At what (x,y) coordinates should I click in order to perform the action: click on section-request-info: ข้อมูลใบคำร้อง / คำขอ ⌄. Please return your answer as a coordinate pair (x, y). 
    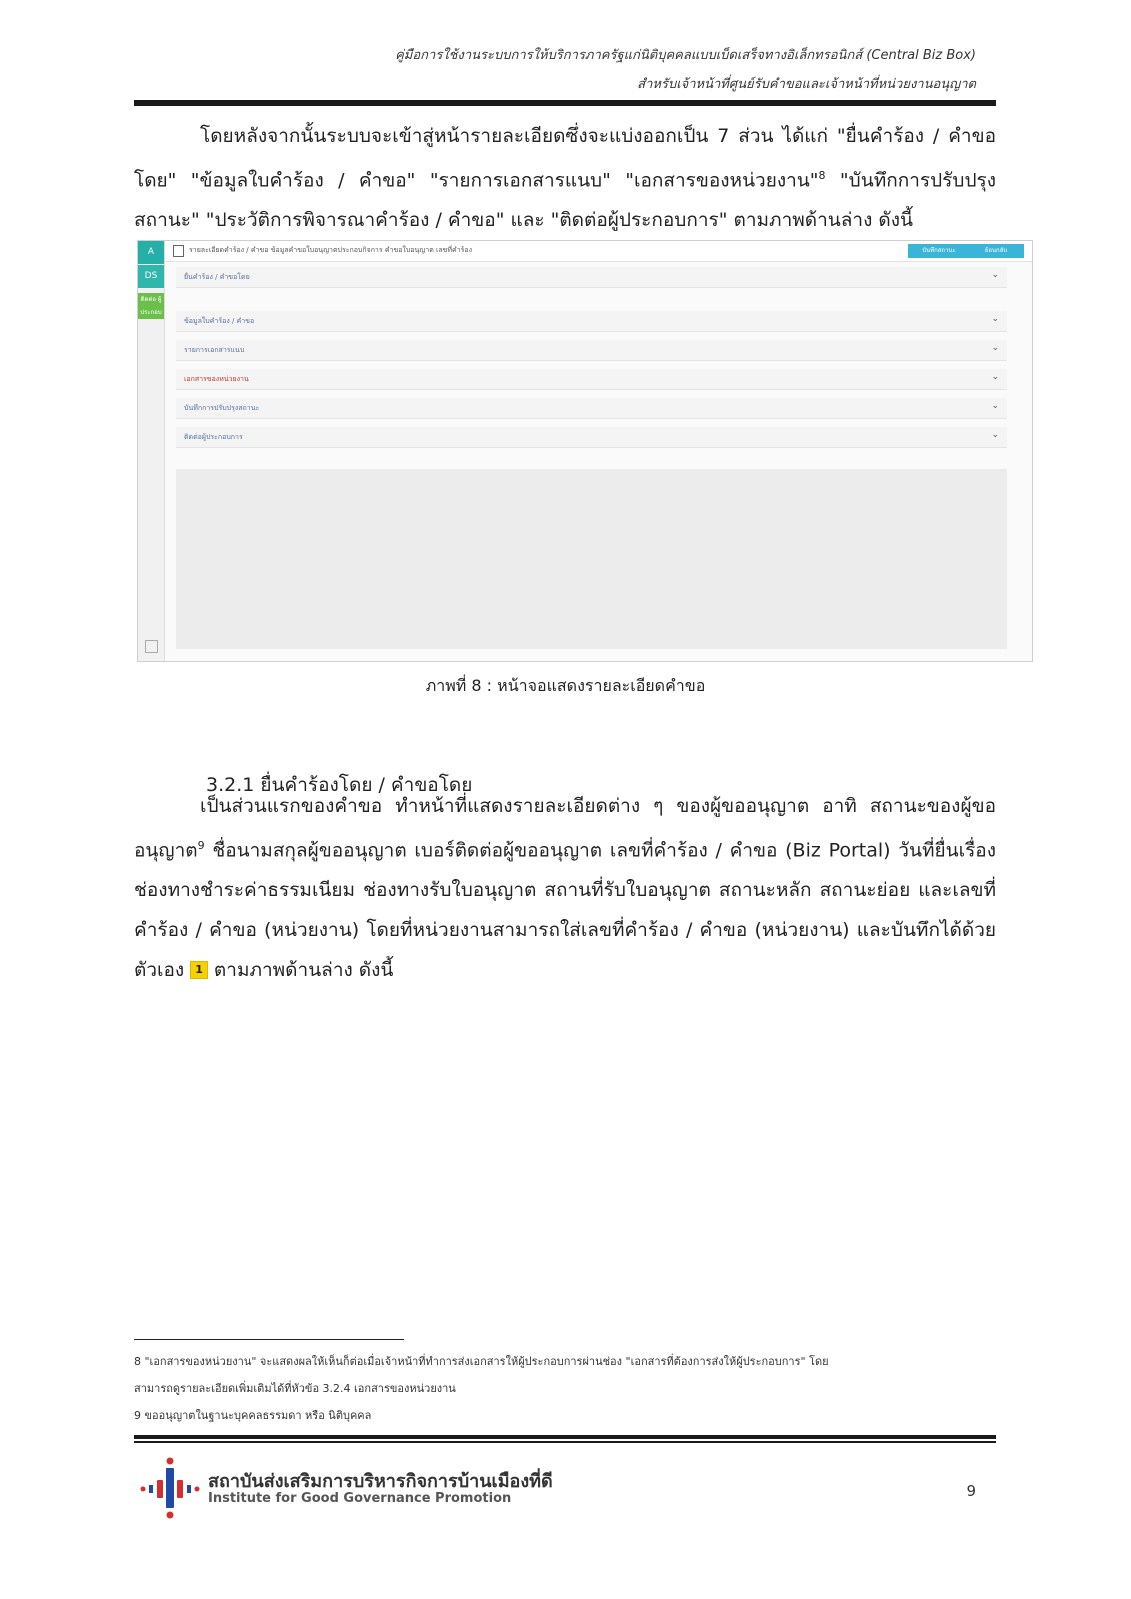
    Looking at the image, I should click on (591, 321).